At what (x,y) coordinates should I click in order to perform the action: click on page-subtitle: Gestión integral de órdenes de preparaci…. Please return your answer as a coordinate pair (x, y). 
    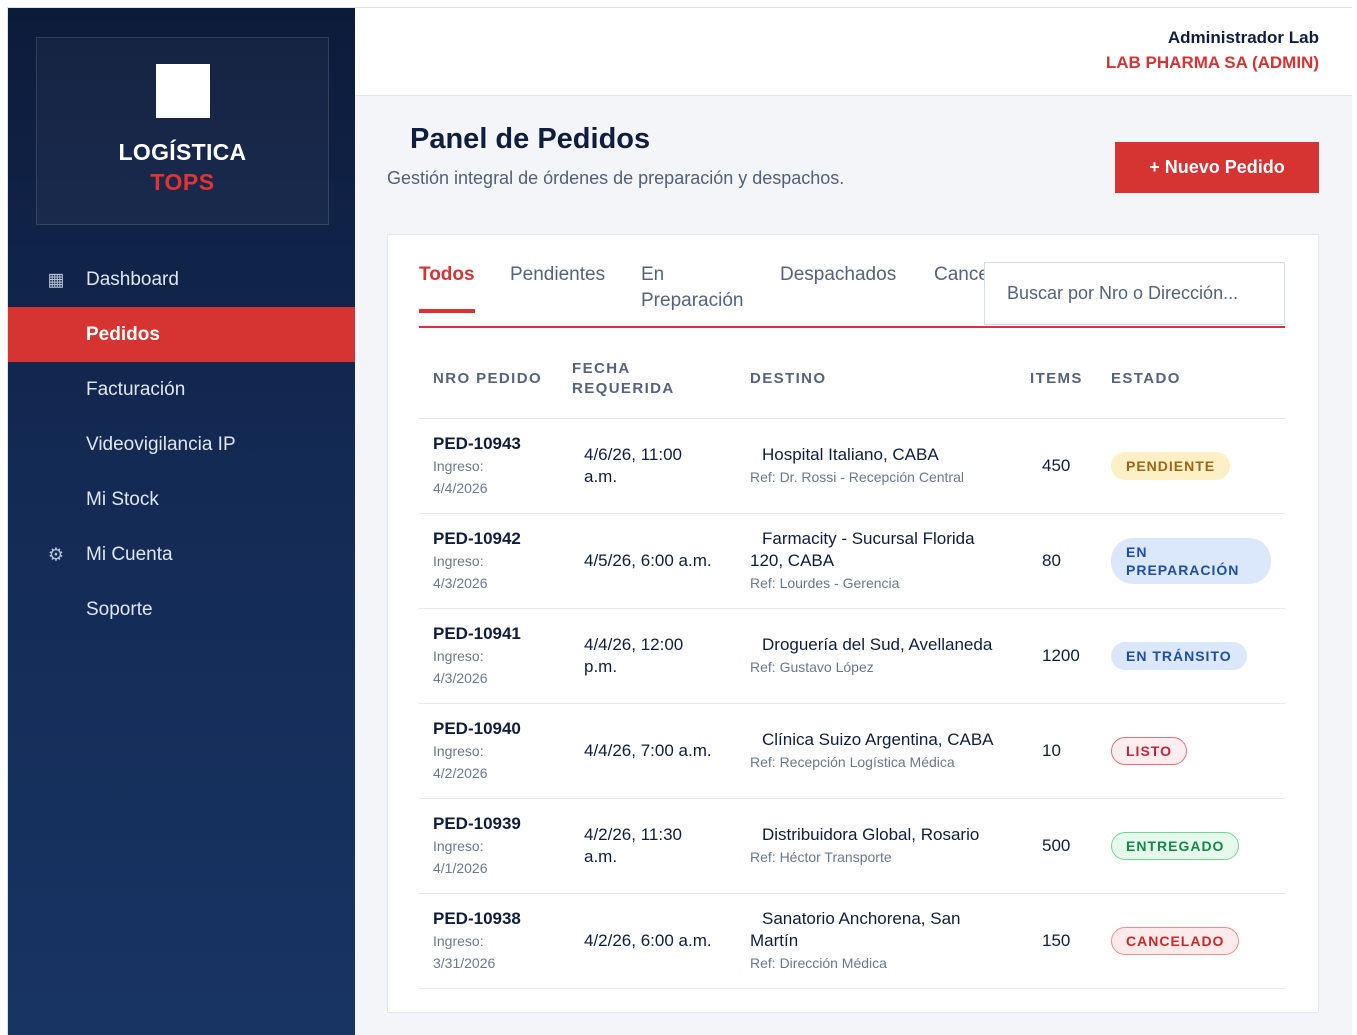
    Looking at the image, I should click on (616, 178).